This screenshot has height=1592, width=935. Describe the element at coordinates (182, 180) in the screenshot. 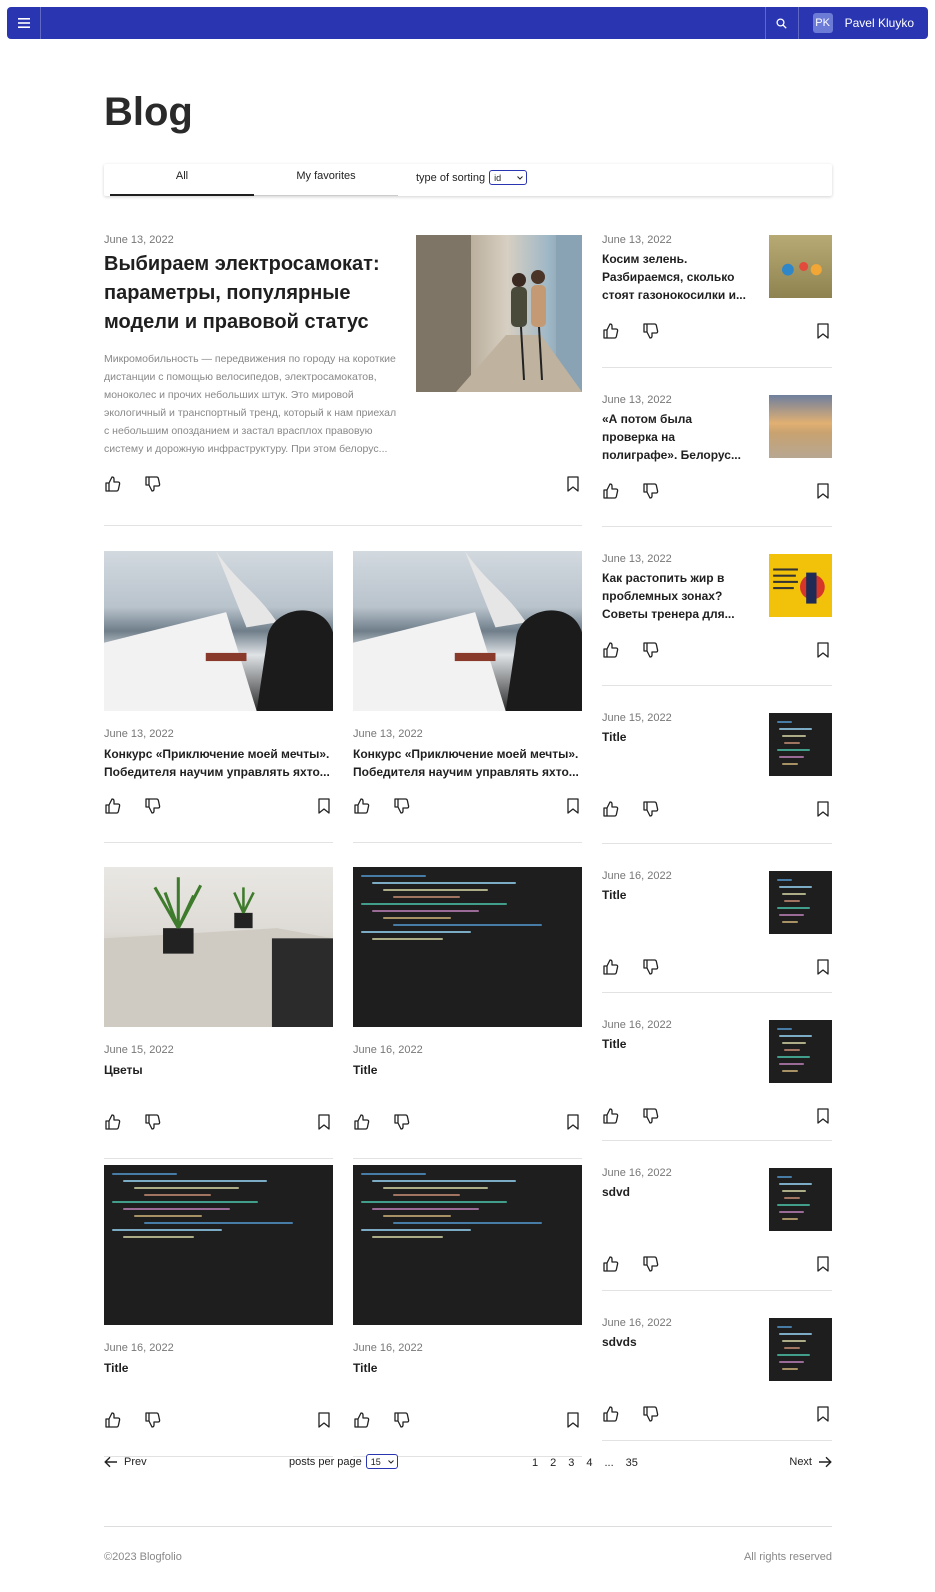

I see `tab-all: All` at that location.